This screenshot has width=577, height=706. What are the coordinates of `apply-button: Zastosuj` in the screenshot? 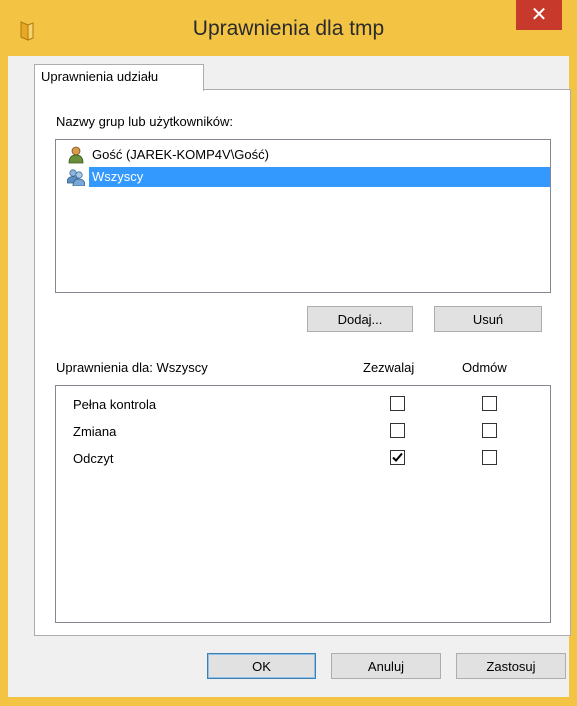 It's located at (511, 666).